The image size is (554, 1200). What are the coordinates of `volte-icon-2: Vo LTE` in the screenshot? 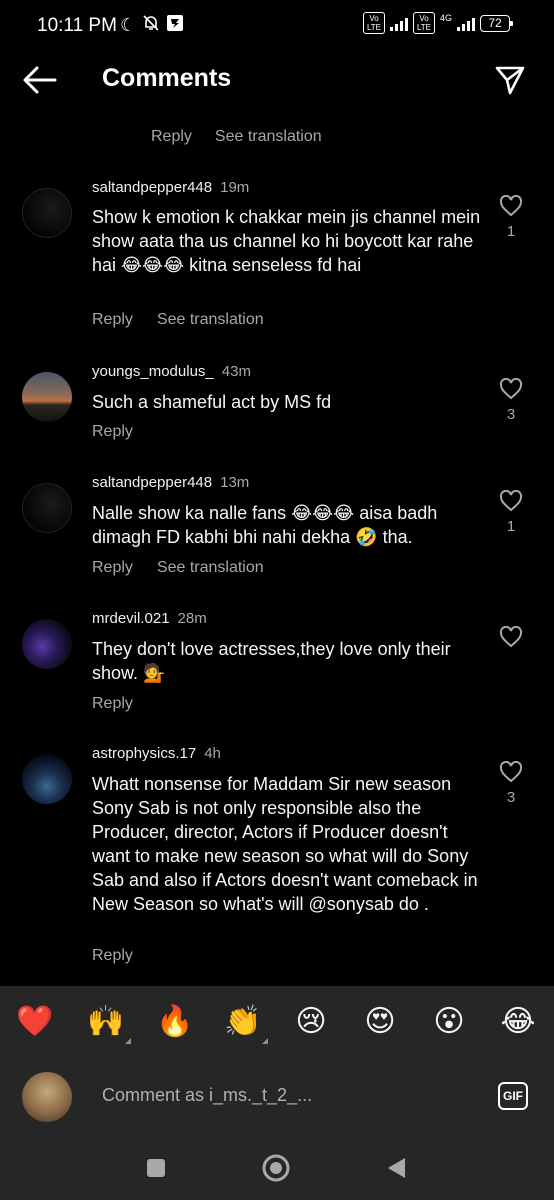 It's located at (423, 23).